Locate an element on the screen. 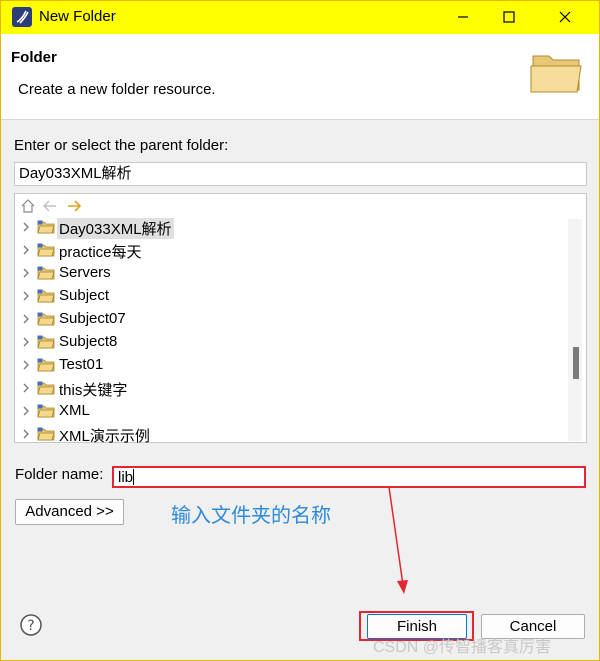  back-arrow-icon is located at coordinates (50, 206).